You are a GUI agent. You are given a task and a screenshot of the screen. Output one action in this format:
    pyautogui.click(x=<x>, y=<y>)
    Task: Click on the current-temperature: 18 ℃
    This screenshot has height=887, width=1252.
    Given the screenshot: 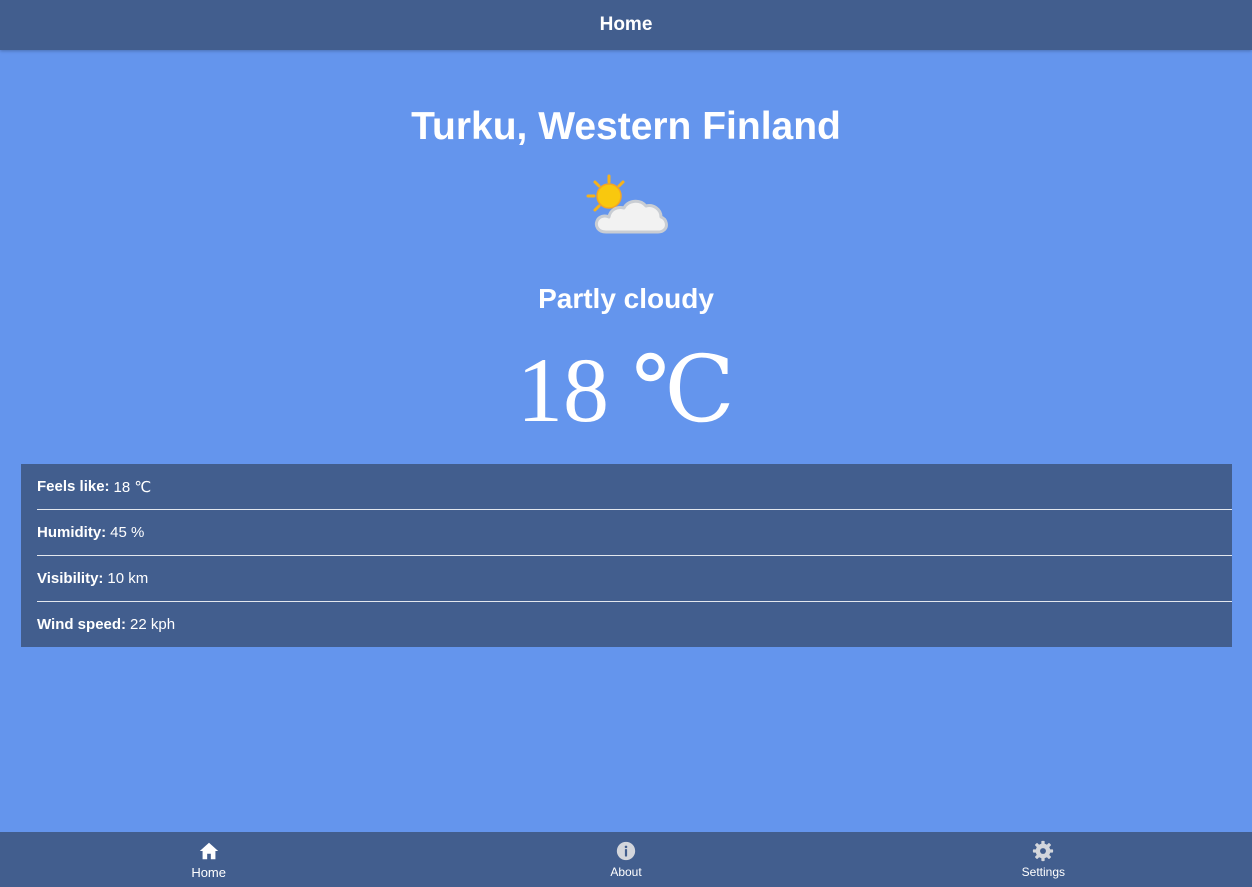 What is the action you would take?
    pyautogui.click(x=626, y=390)
    